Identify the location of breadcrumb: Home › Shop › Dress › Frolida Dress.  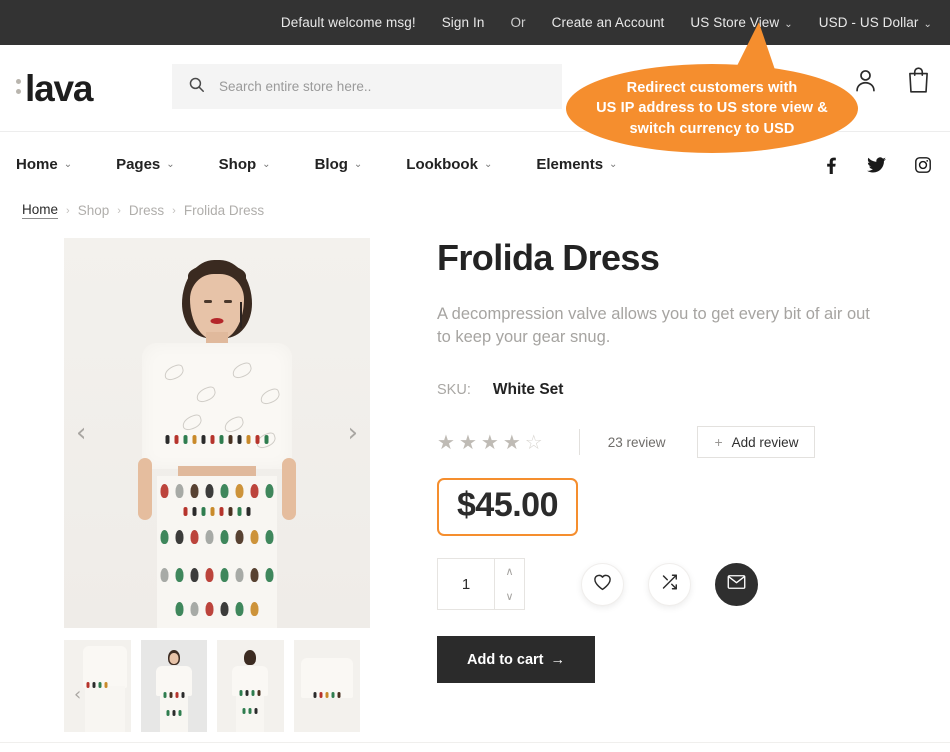
(143, 210).